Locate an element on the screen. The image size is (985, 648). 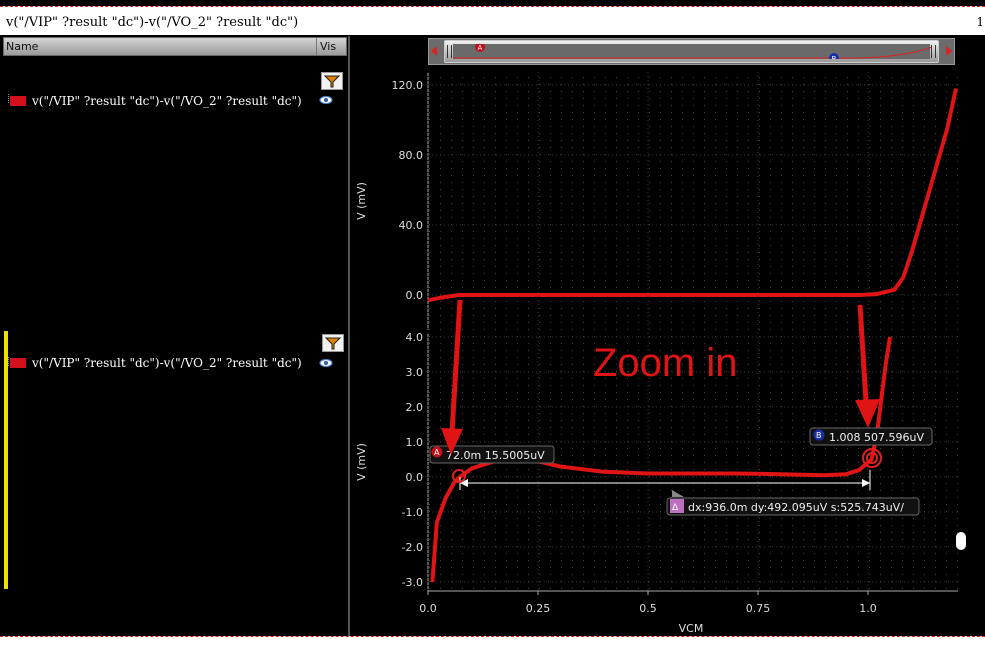
y-tick-label: 2.0 is located at coordinates (415, 407).